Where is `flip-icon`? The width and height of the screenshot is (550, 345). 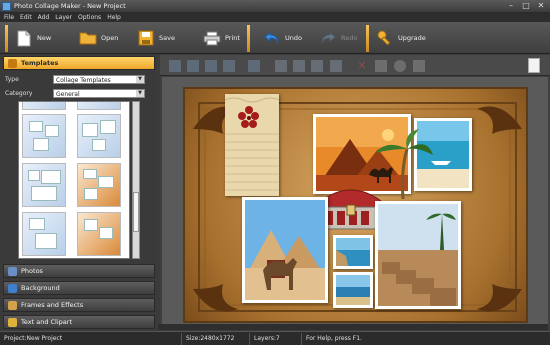
flip-icon is located at coordinates (281, 66).